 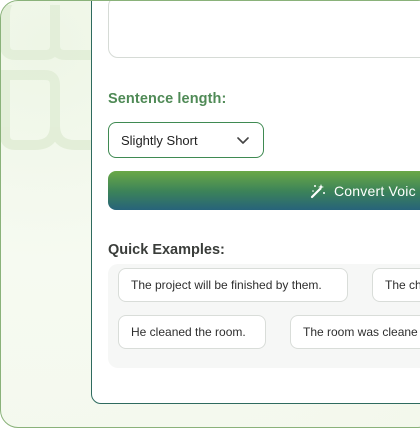 I want to click on chevron-down-icon, so click(x=243, y=140).